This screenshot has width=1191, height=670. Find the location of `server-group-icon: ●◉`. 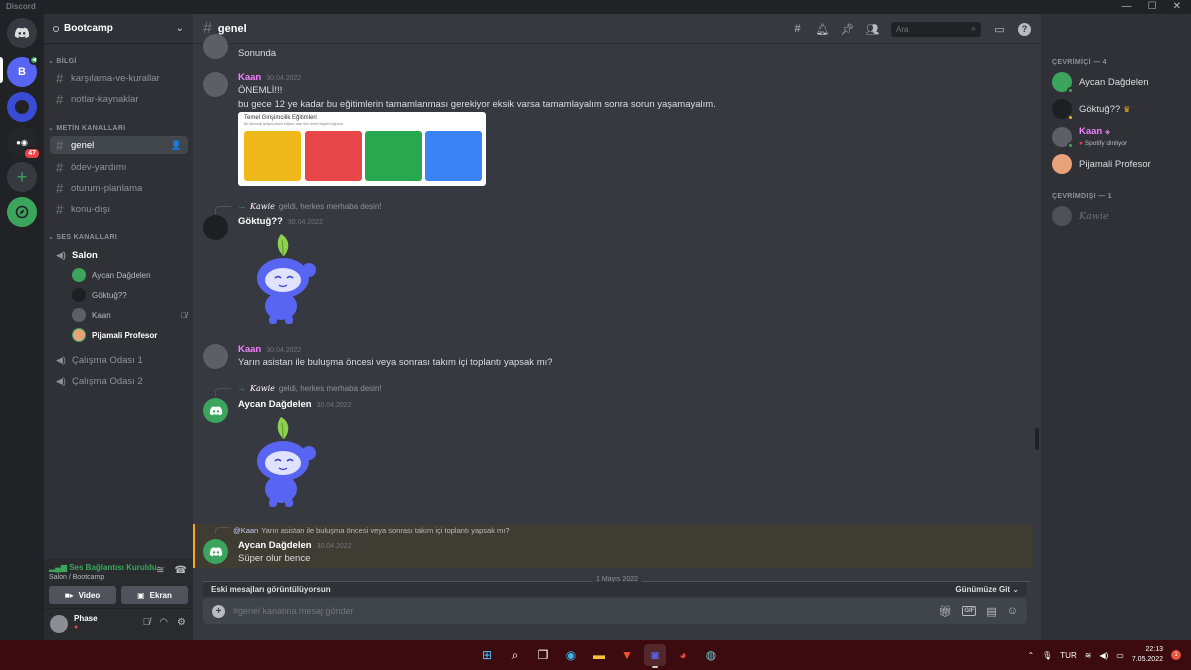

server-group-icon: ●◉ is located at coordinates (22, 142).